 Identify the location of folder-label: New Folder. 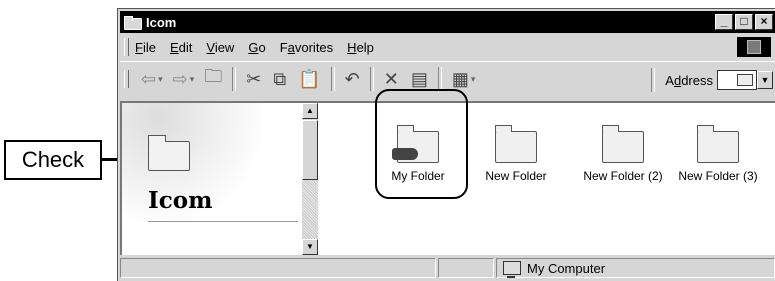
(516, 176).